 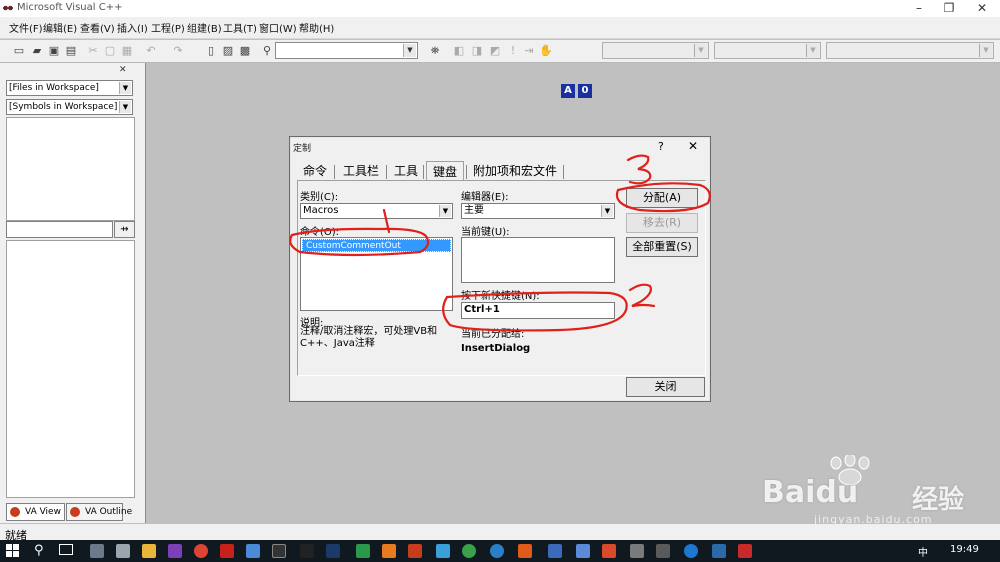 I want to click on tab-toolbars: 工具栏, so click(x=361, y=171).